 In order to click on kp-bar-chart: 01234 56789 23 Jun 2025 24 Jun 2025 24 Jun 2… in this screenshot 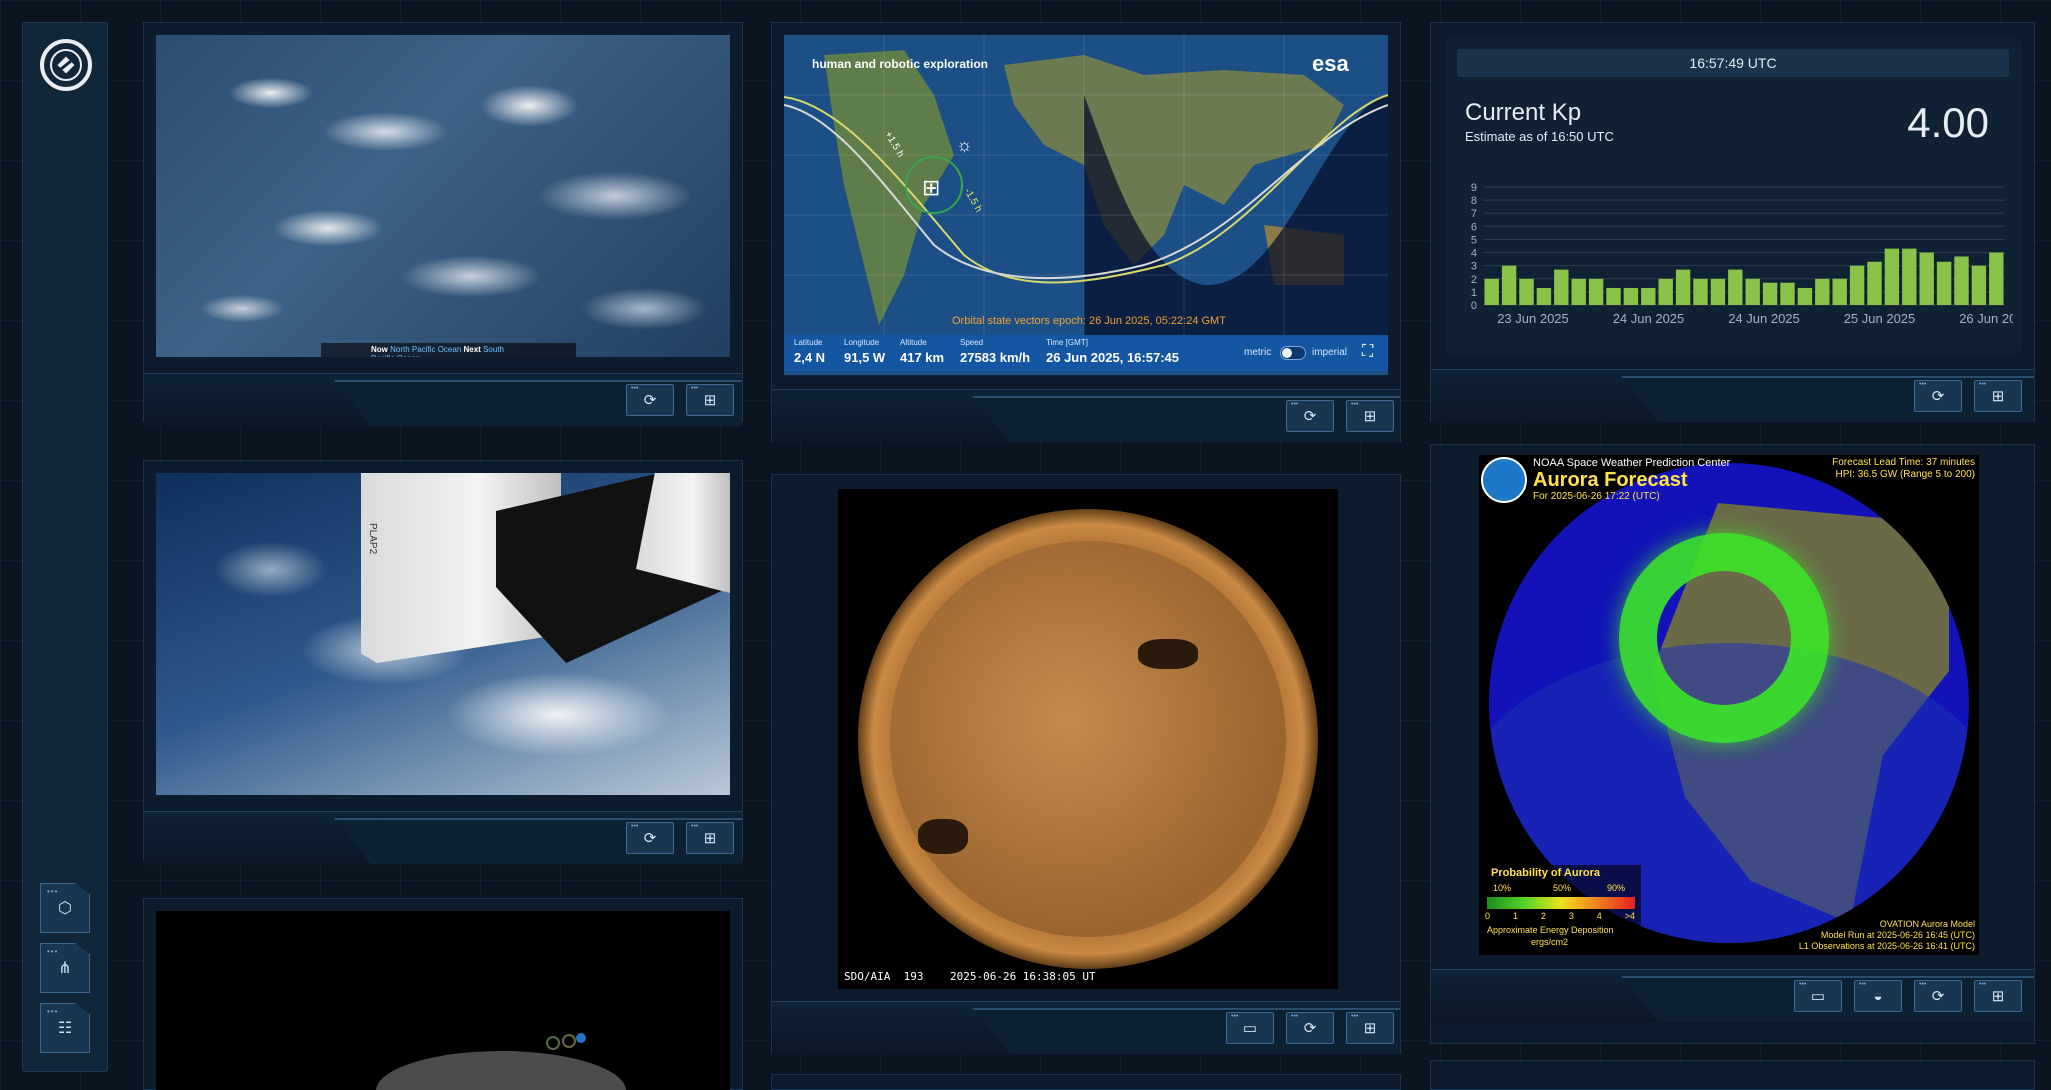, I will do `click(1742, 254)`.